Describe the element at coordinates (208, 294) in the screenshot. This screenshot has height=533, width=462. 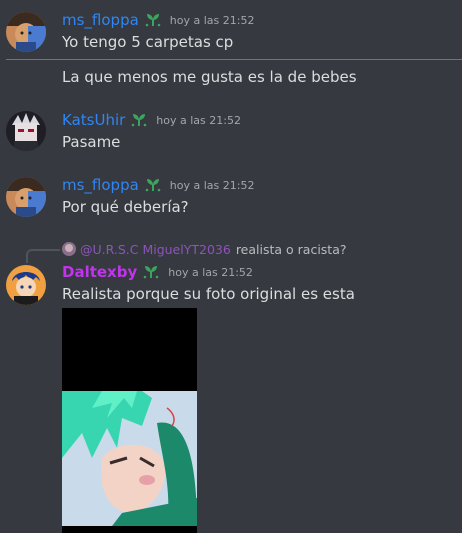
I see `message-text: Realista porque su foto original es esta` at that location.